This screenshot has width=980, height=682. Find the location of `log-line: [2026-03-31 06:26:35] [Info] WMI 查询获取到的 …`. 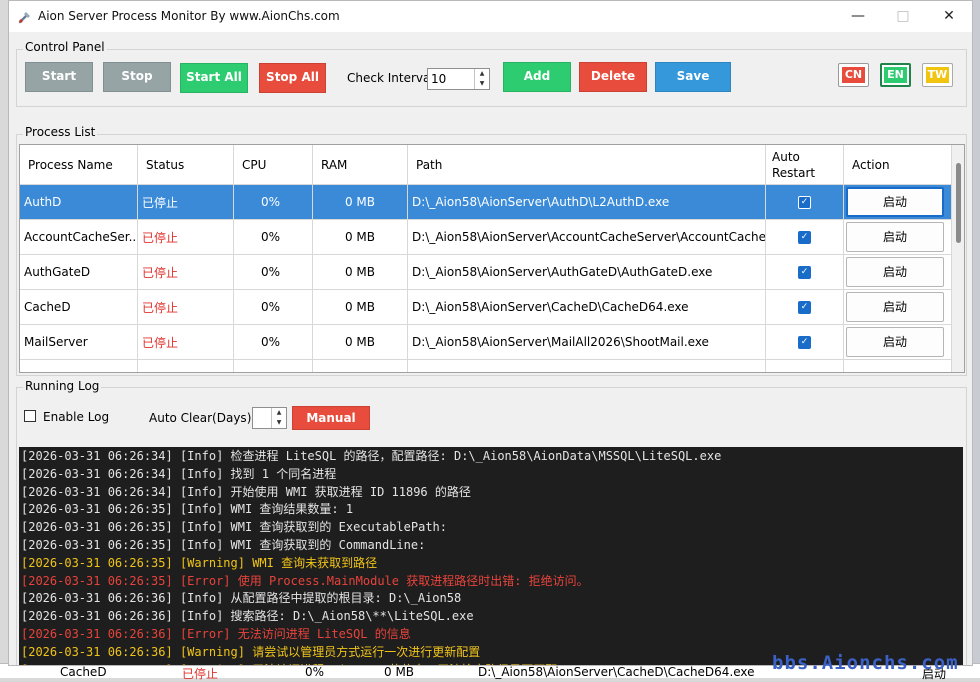

log-line: [2026-03-31 06:26:35] [Info] WMI 查询获取到的 … is located at coordinates (223, 544).